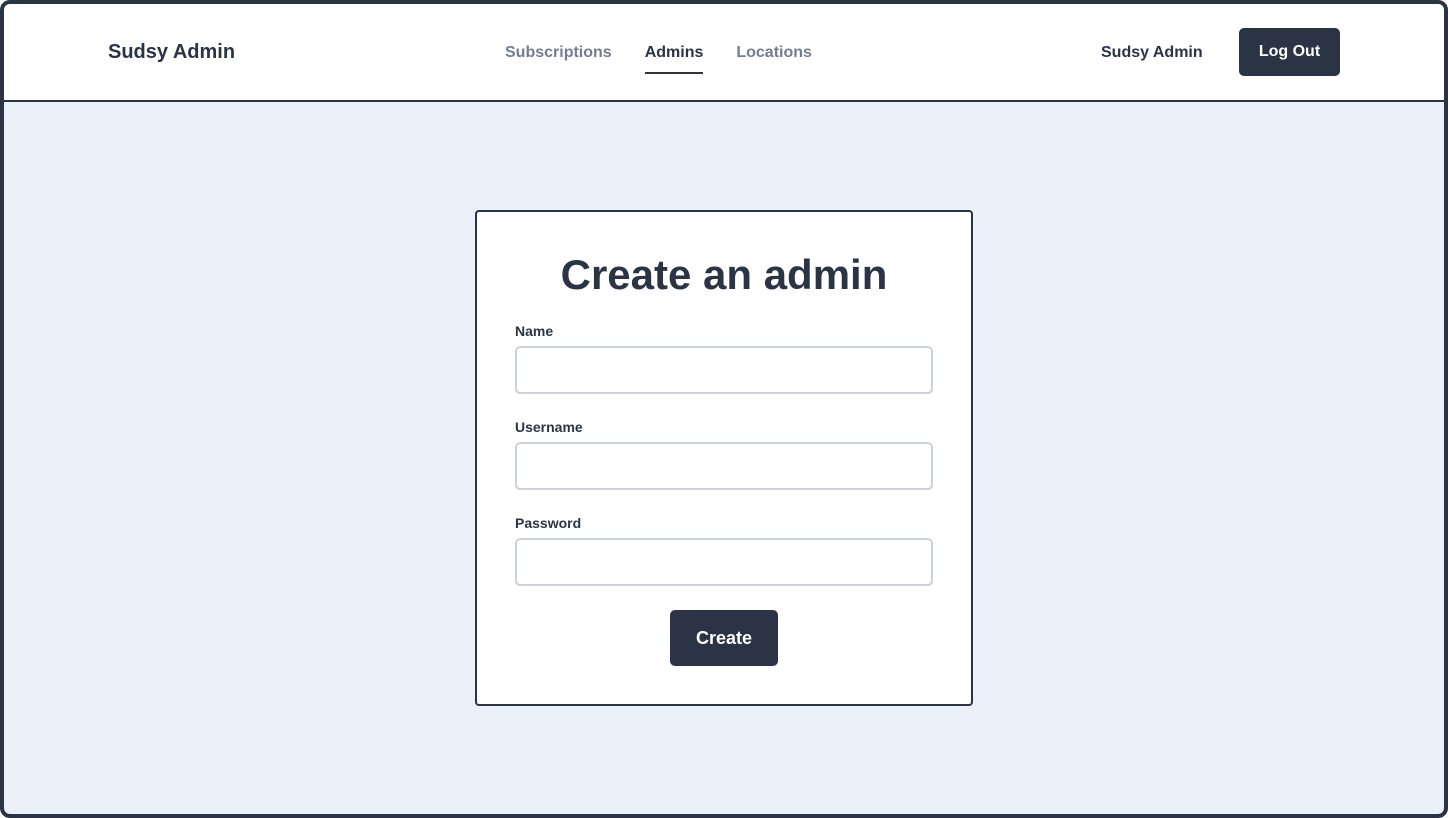  What do you see at coordinates (774, 58) in the screenshot?
I see `nav-tab-locations: Locations` at bounding box center [774, 58].